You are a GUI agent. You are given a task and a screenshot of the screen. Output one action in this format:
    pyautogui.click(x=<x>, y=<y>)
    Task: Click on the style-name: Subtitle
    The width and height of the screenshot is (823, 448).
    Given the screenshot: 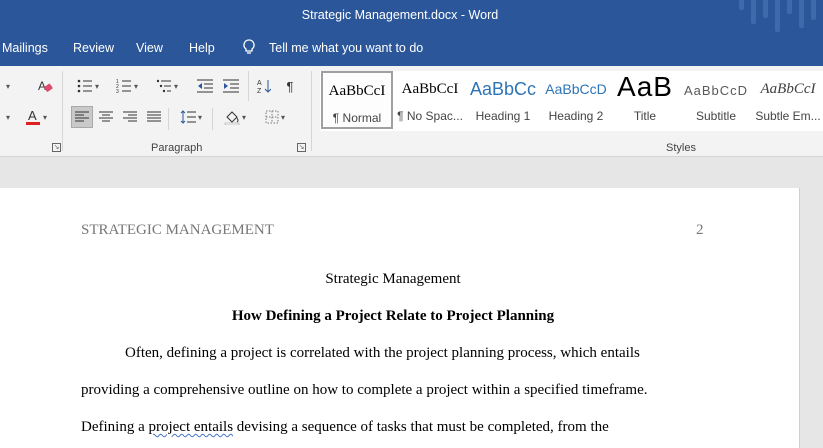 What is the action you would take?
    pyautogui.click(x=716, y=116)
    